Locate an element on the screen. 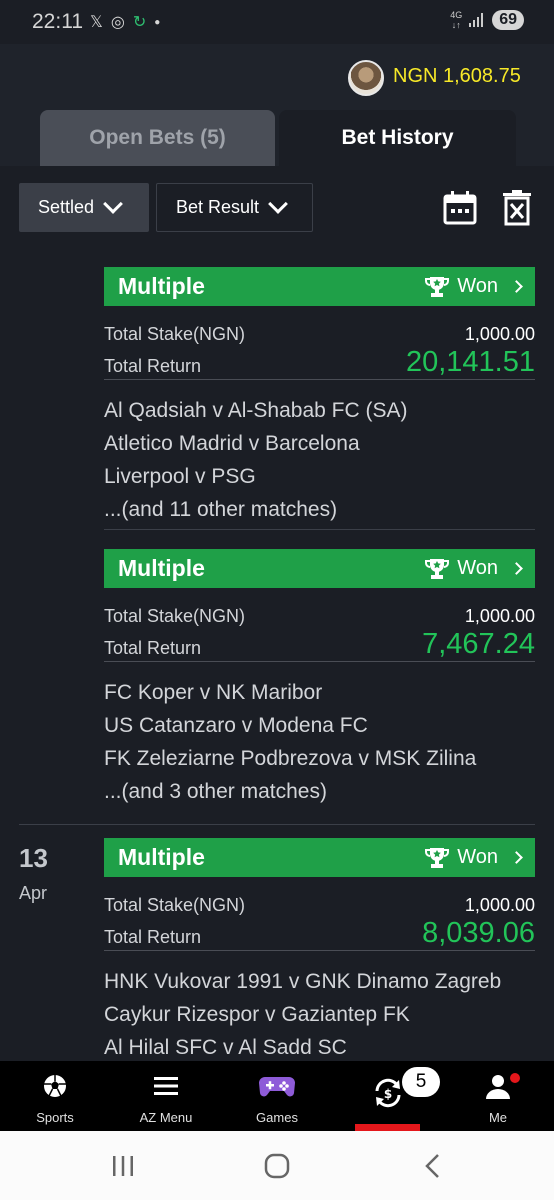  menu-icon is located at coordinates (166, 1086).